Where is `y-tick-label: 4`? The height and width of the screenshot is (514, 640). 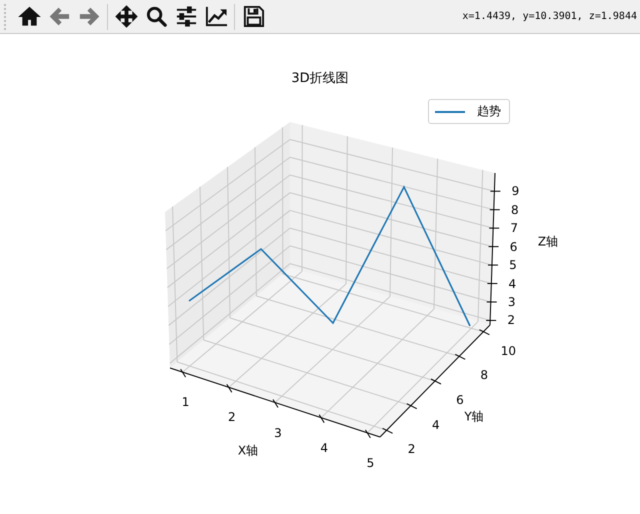
y-tick-label: 4 is located at coordinates (436, 425).